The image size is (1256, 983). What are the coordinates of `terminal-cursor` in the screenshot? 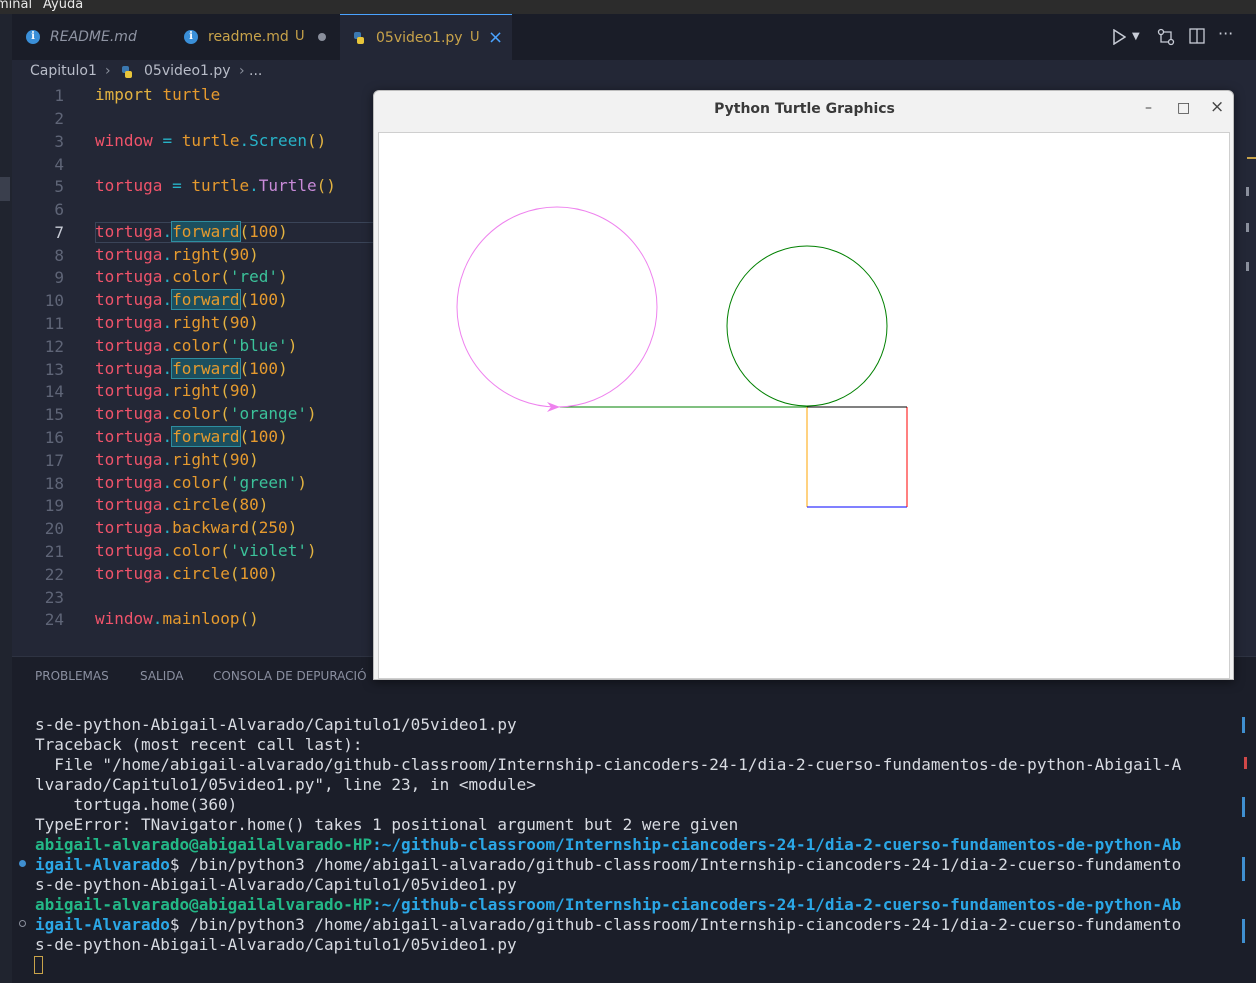 It's located at (38, 965).